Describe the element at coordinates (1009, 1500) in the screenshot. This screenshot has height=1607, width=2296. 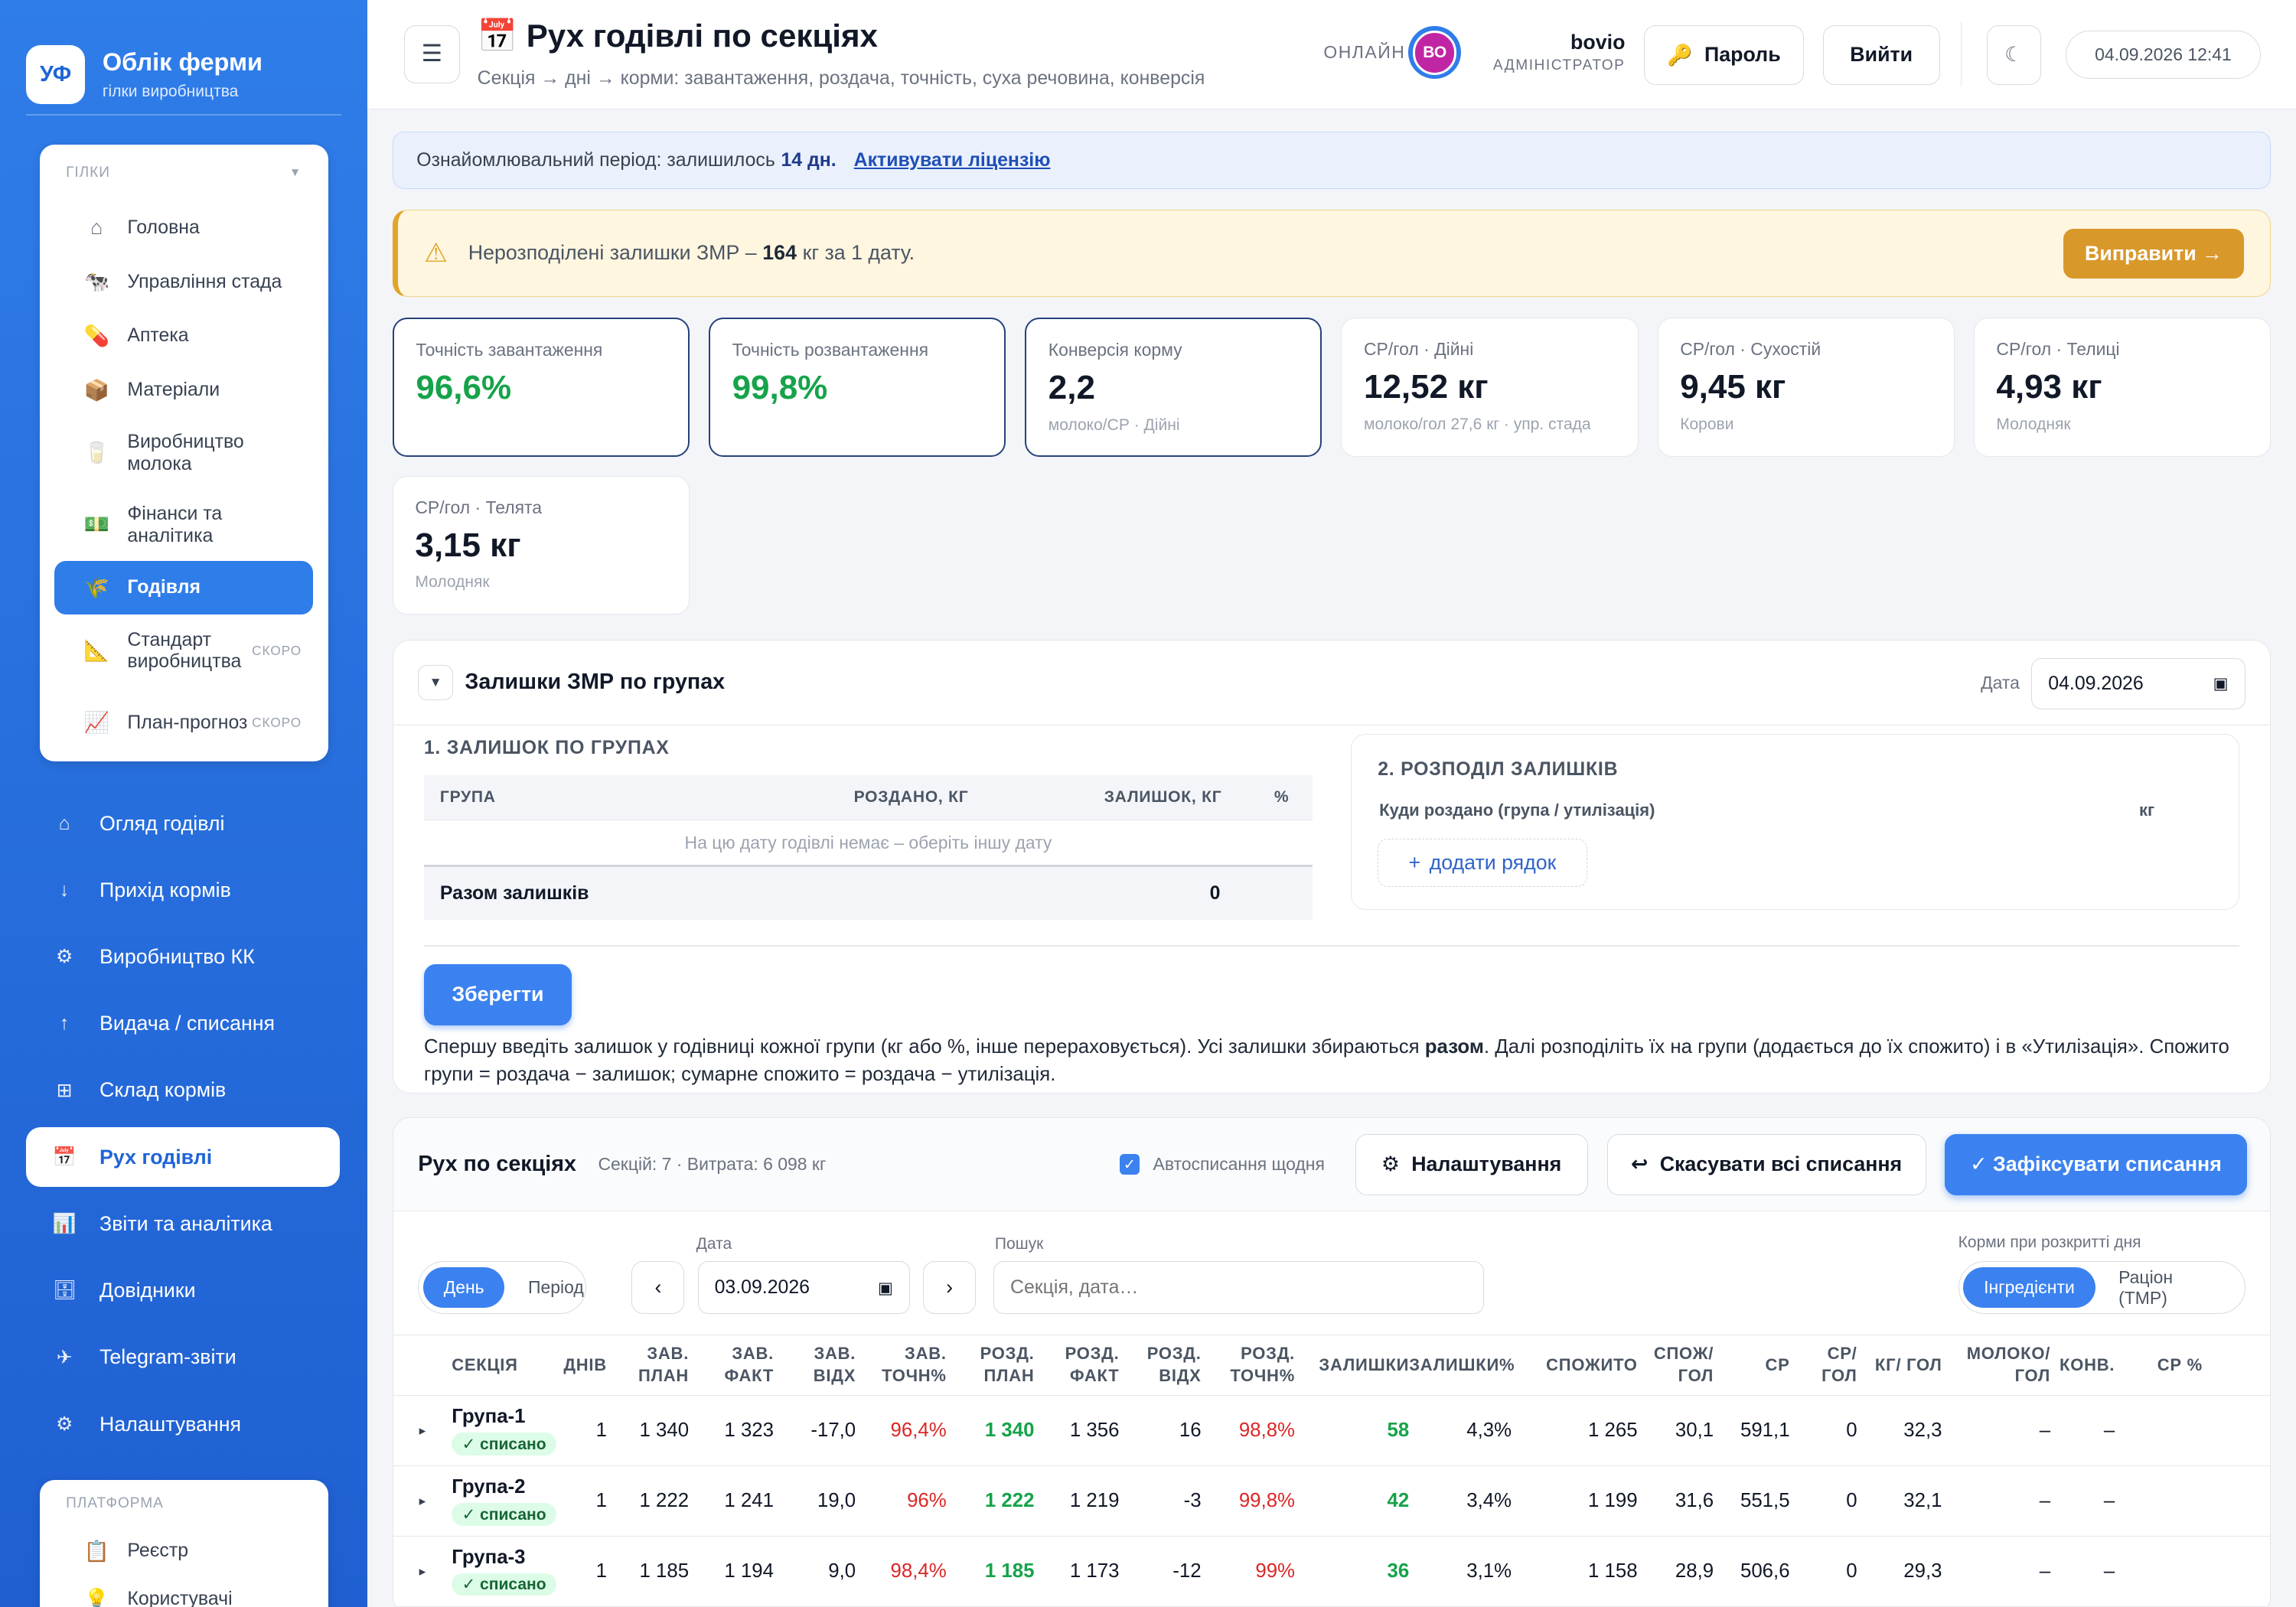
I see `table-cell: 1 222` at that location.